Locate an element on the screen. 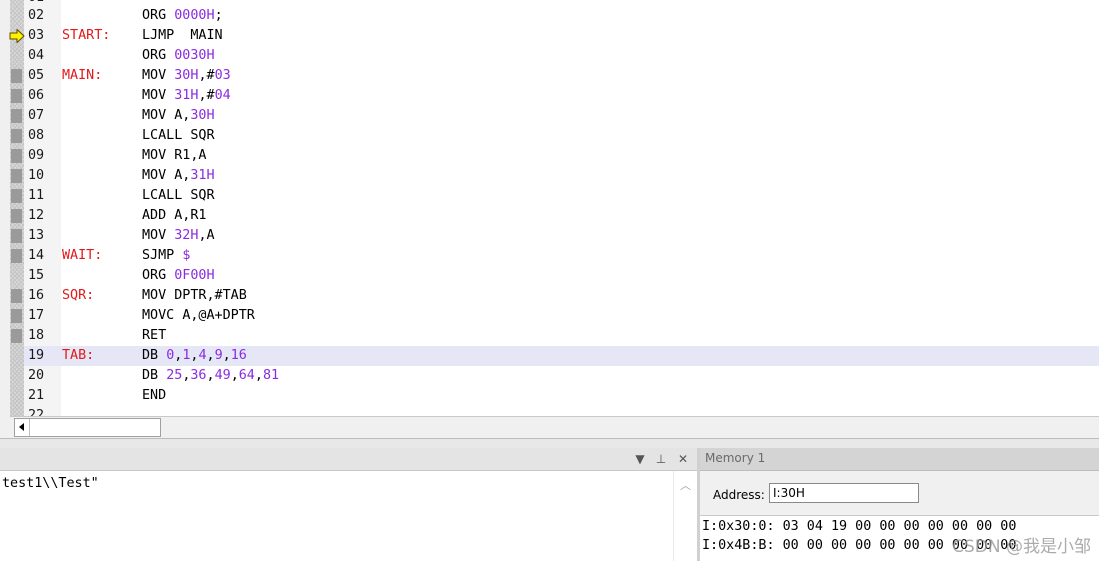 This screenshot has height=562, width=1099. operand-value: 4 is located at coordinates (202, 355).